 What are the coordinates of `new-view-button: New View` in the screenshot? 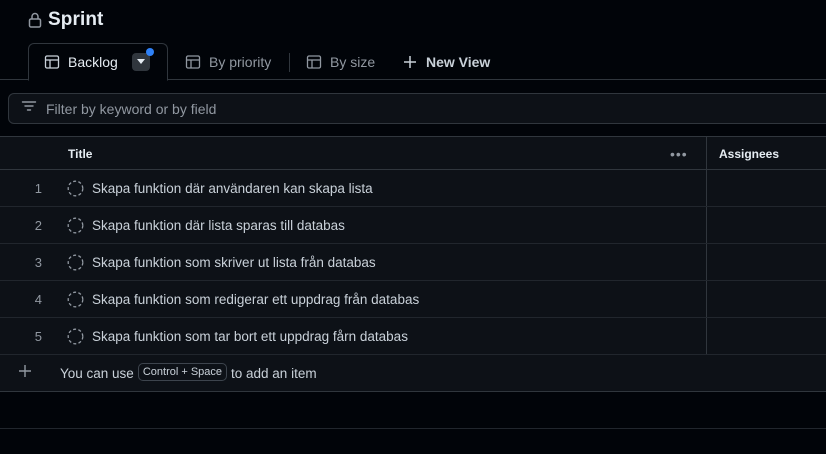 It's located at (446, 61).